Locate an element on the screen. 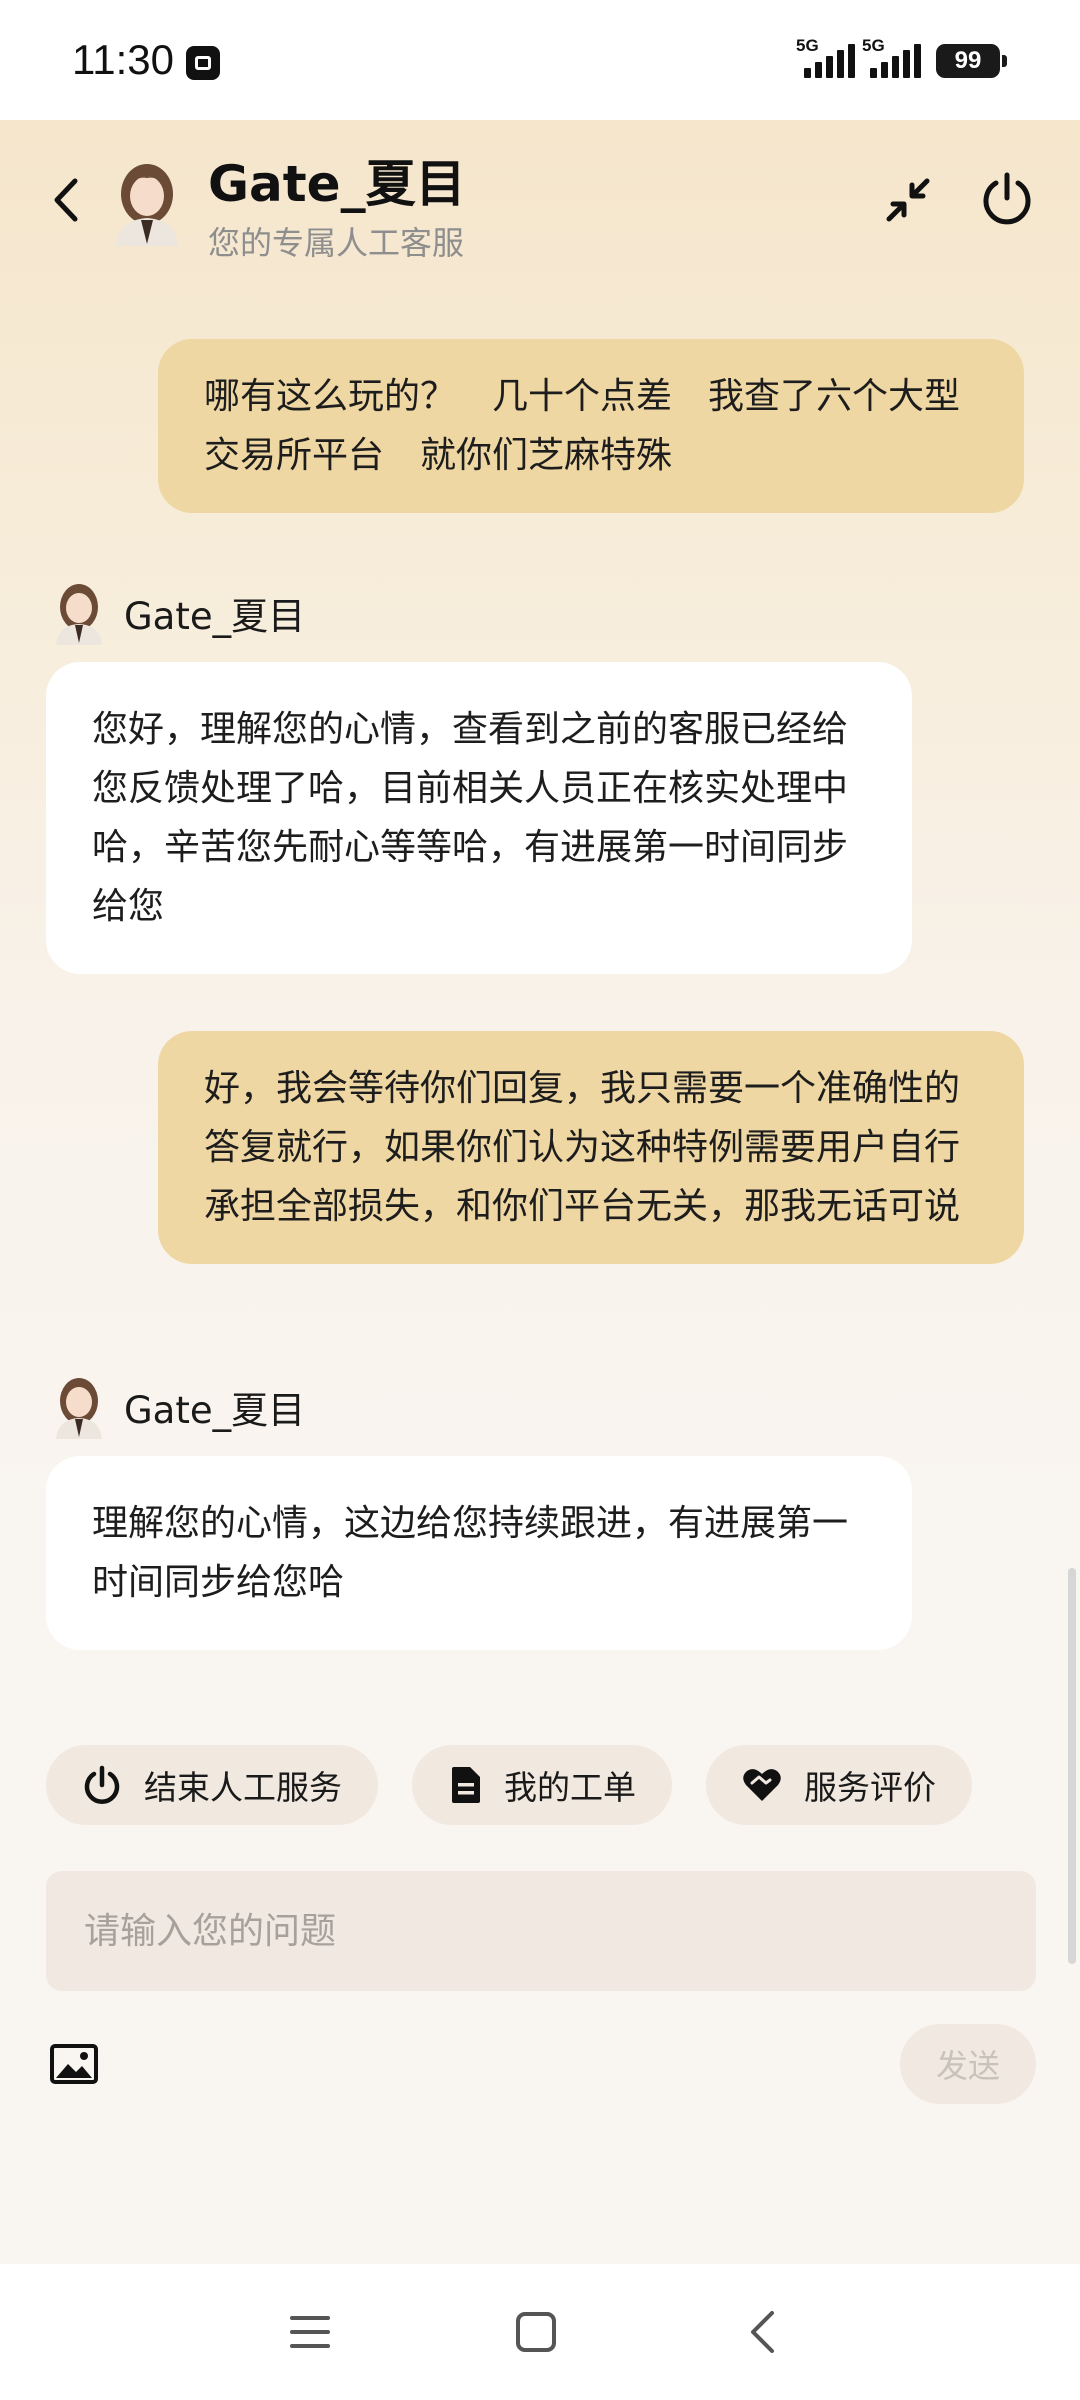 This screenshot has height=2400, width=1080. home-button is located at coordinates (536, 2332).